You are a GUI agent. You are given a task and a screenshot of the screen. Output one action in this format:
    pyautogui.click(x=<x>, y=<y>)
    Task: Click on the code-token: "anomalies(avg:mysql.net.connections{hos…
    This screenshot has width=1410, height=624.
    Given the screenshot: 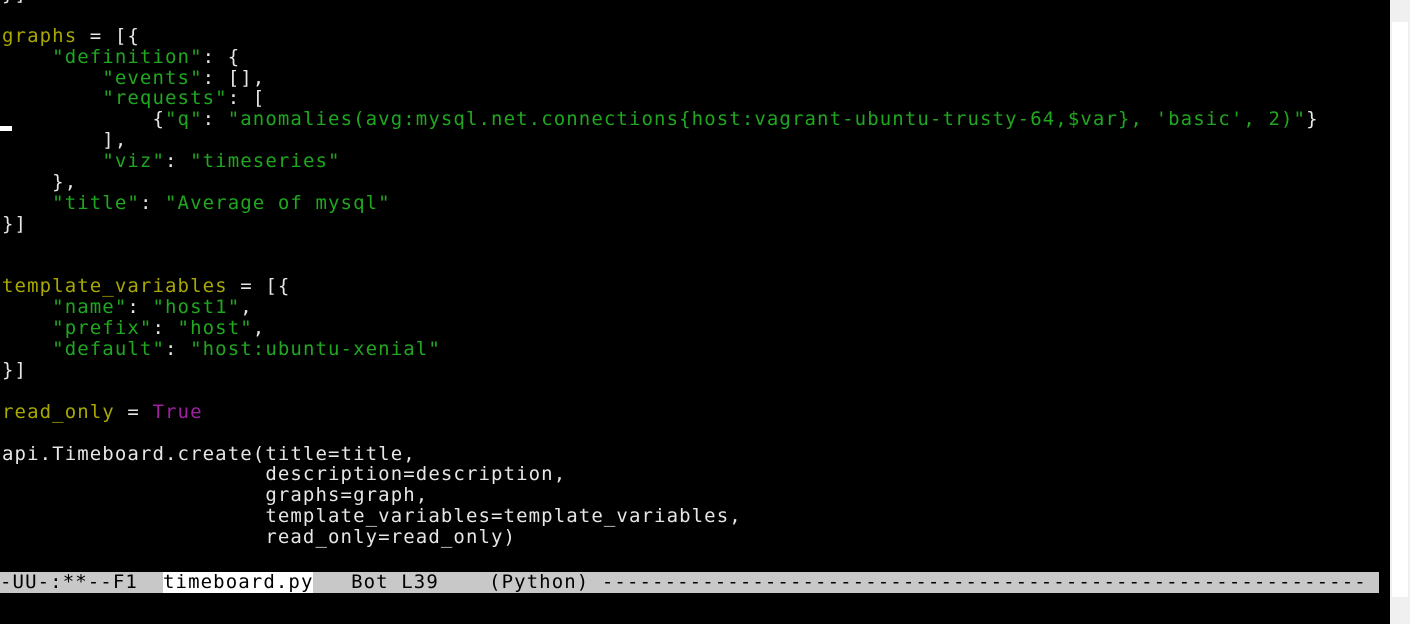 What is the action you would take?
    pyautogui.click(x=767, y=119)
    